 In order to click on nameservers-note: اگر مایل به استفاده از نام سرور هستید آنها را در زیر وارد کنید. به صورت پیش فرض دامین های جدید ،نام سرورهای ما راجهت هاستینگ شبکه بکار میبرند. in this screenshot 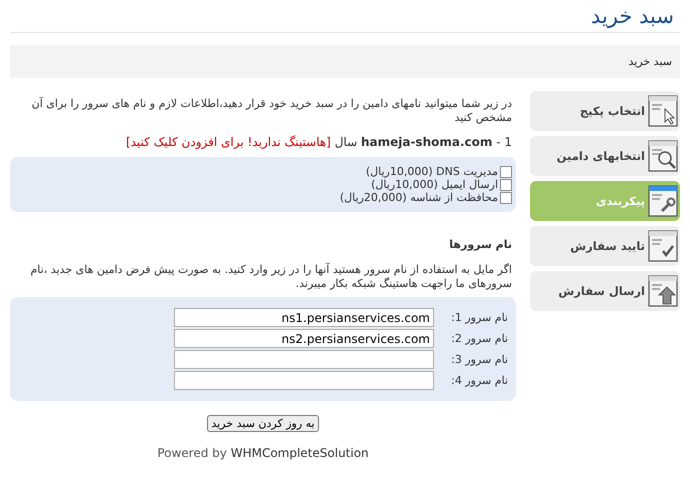, I will do `click(271, 277)`.